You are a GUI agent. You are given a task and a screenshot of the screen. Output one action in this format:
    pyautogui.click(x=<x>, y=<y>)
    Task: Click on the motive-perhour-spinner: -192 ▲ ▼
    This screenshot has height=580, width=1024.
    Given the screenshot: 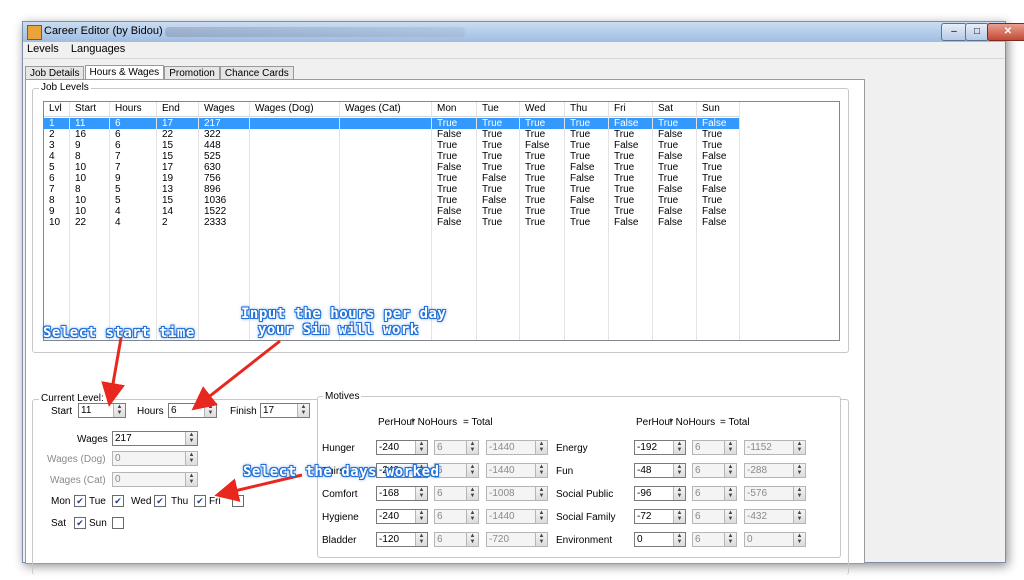 What is the action you would take?
    pyautogui.click(x=660, y=447)
    